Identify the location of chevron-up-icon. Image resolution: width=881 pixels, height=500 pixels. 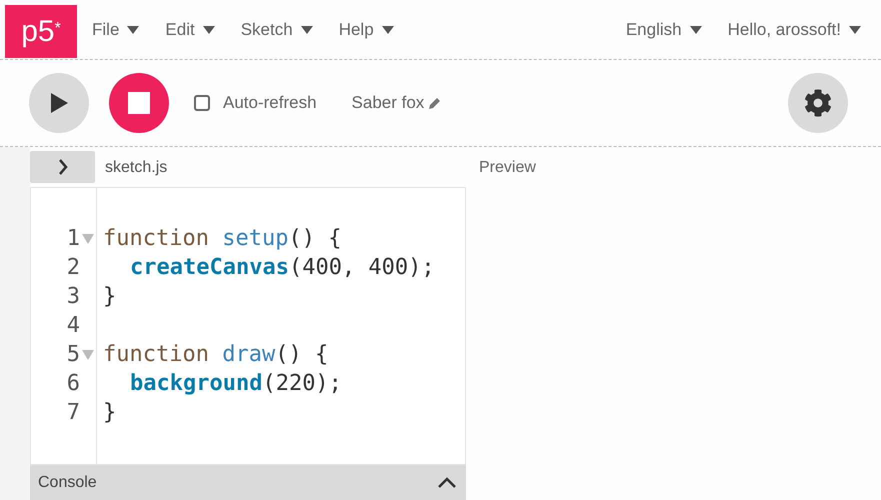
(447, 482).